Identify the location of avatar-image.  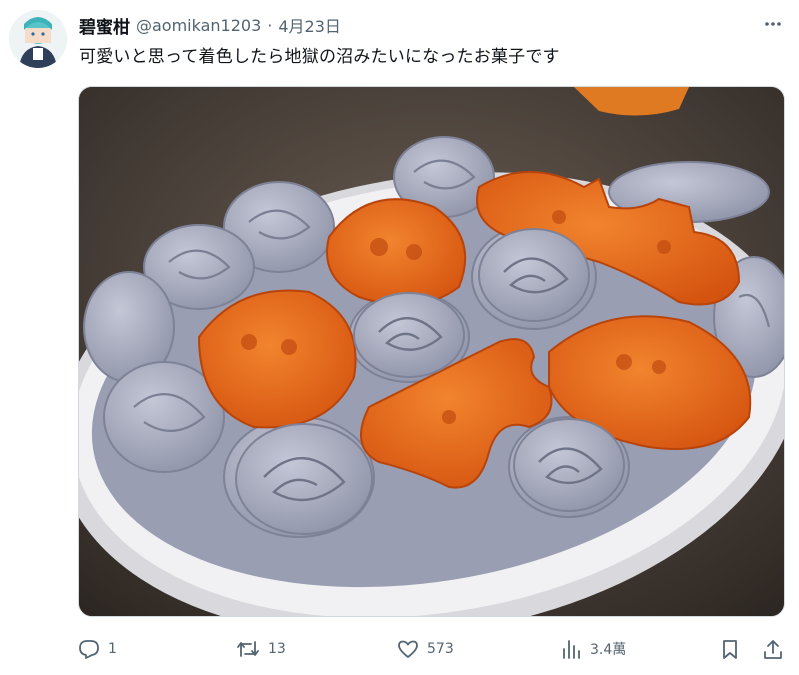
(38, 39).